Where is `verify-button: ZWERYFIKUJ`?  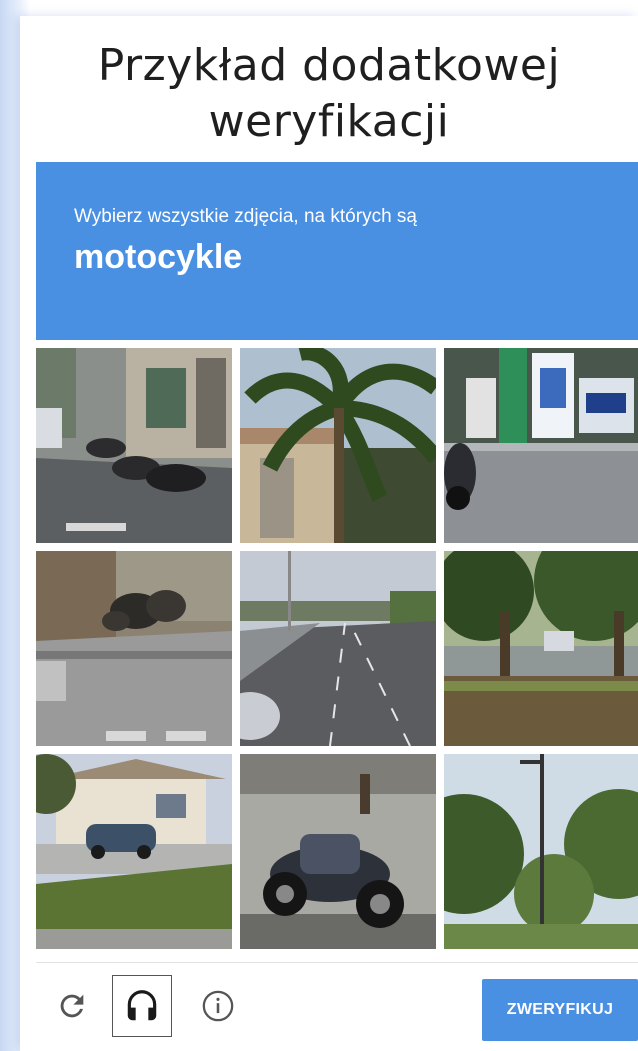
verify-button: ZWERYFIKUJ is located at coordinates (560, 1010).